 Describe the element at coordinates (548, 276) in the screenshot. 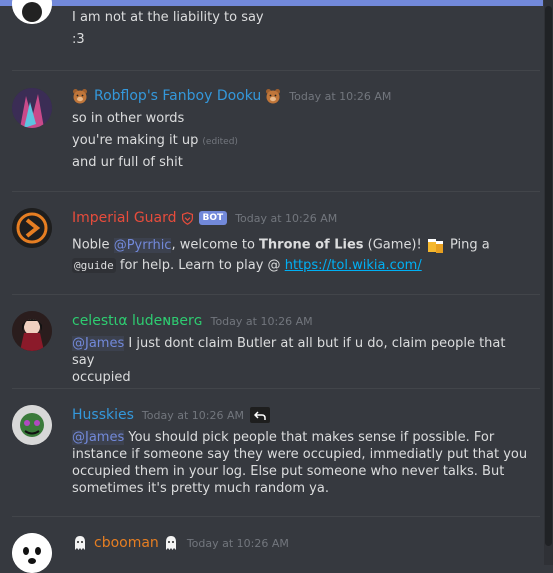

I see `scrollbar-thumb` at that location.